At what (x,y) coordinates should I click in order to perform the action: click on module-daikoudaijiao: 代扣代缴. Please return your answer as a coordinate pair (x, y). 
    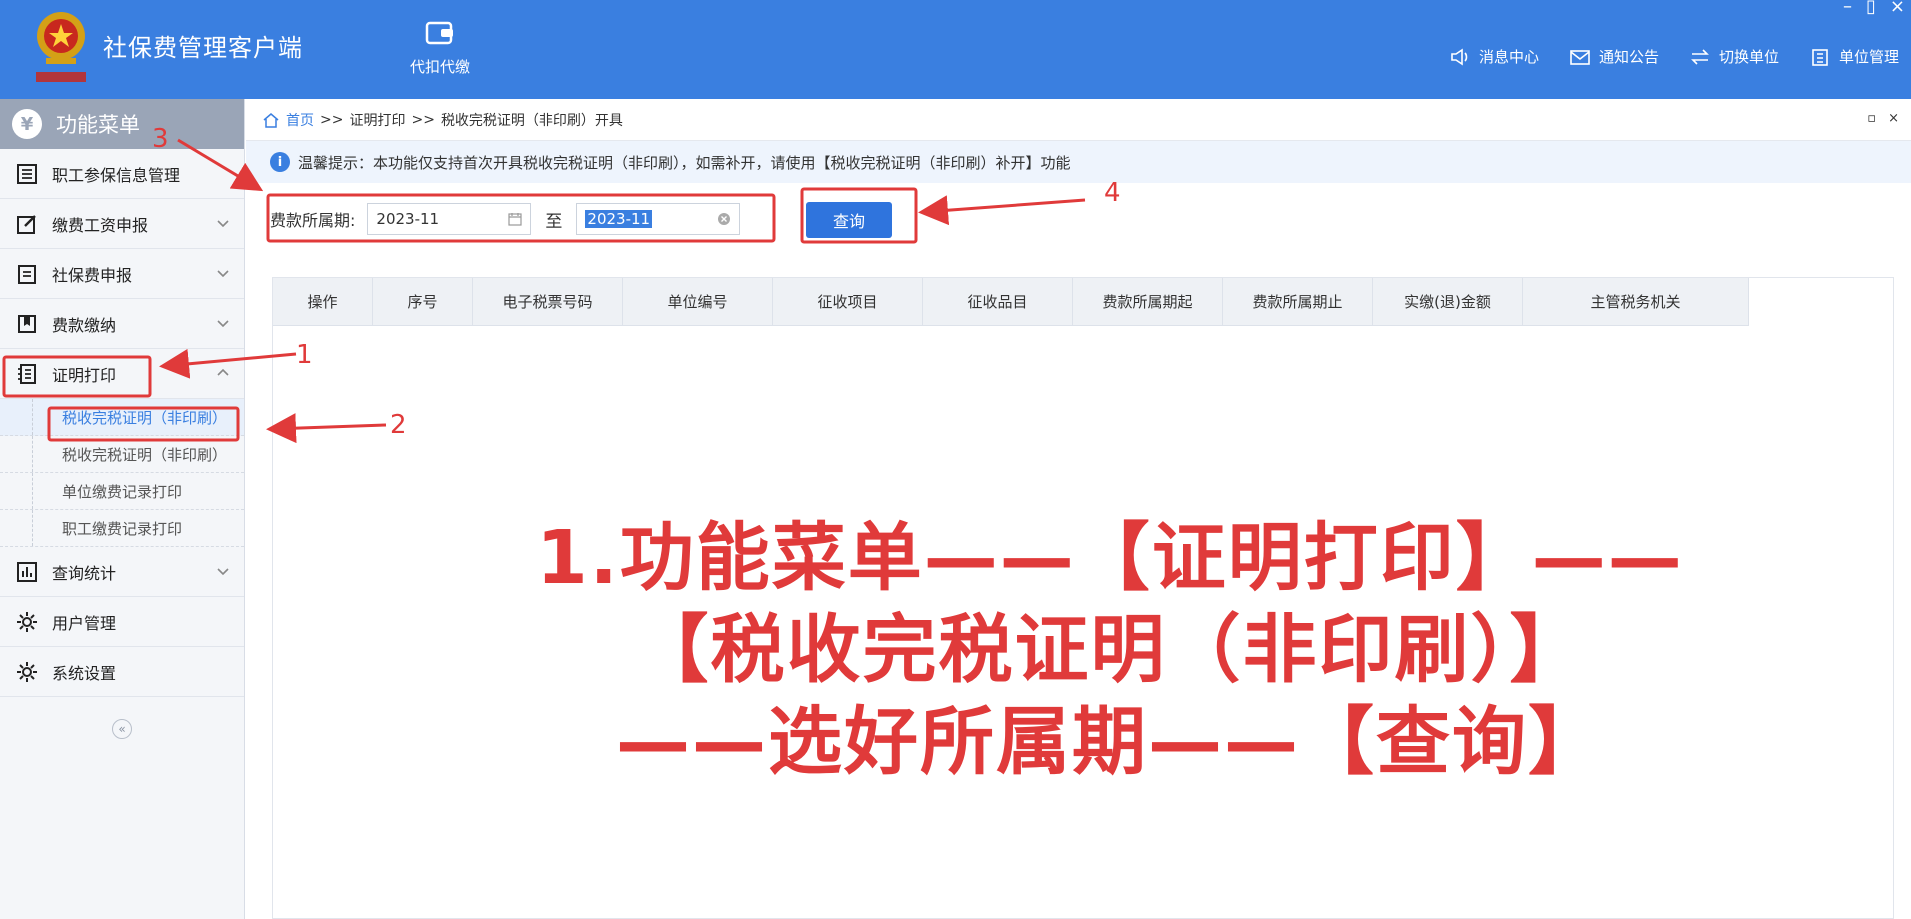
    Looking at the image, I should click on (440, 47).